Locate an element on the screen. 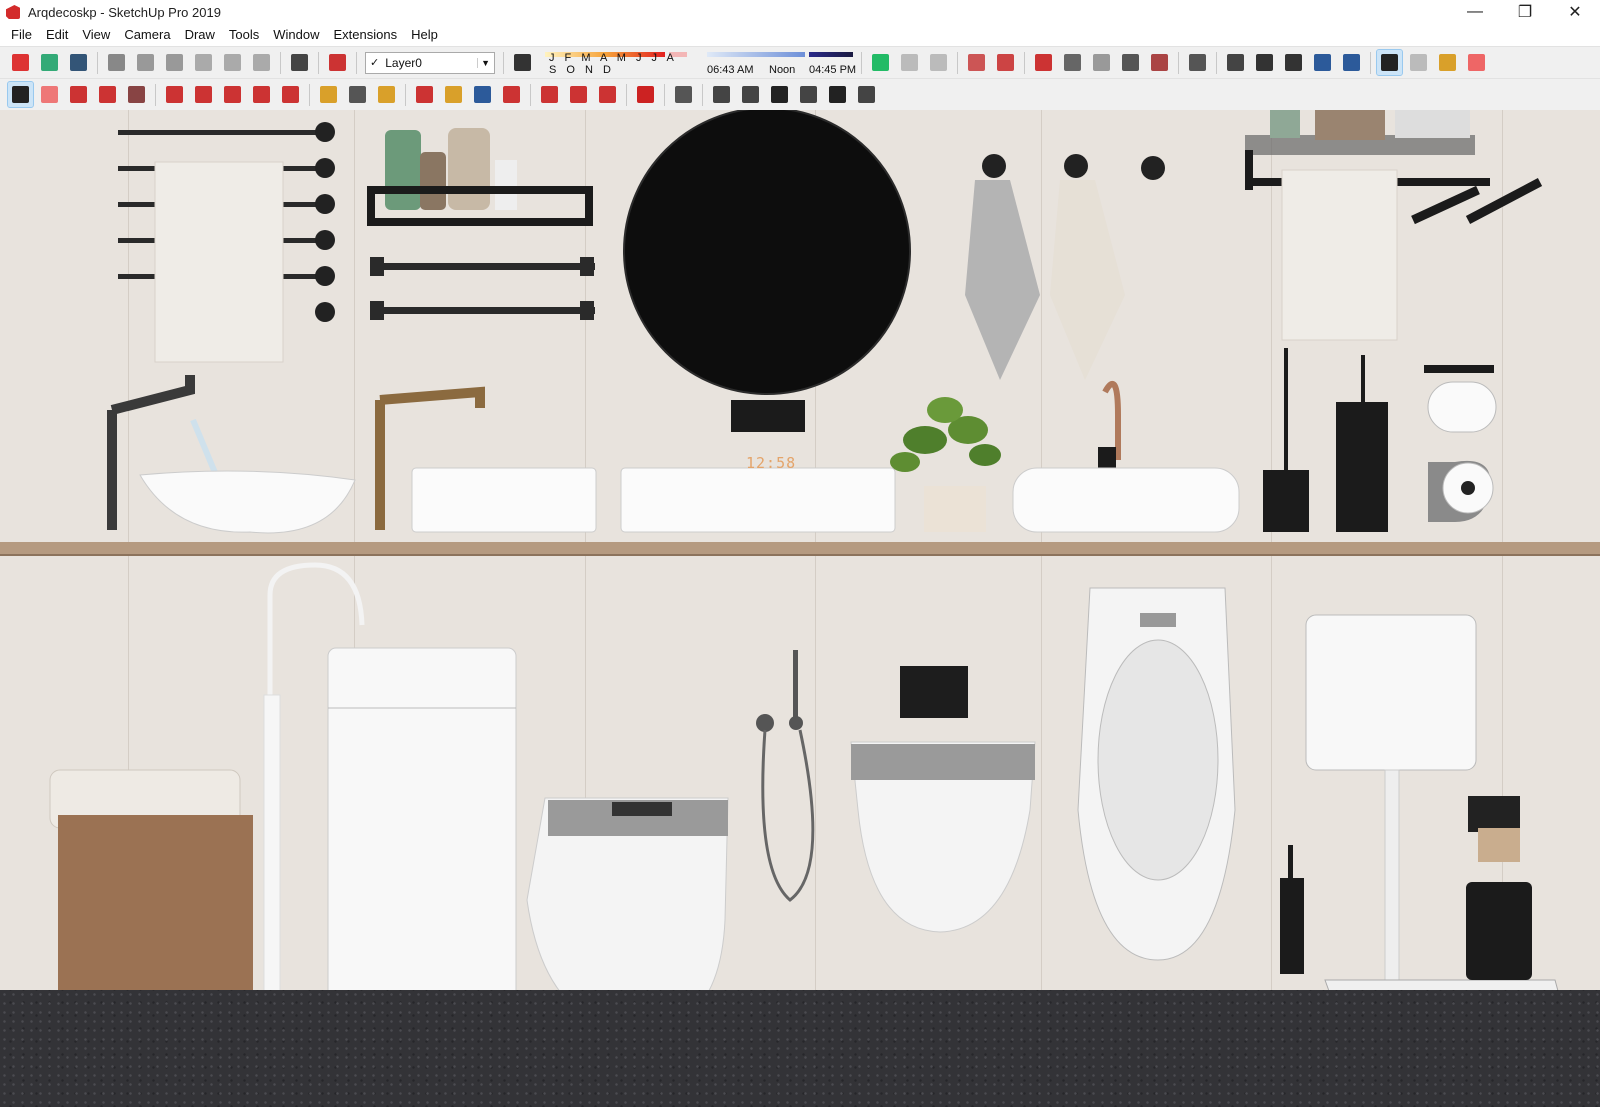 This screenshot has width=1600, height=1107. layer-dropdown: ✓ Layer0 ▼ is located at coordinates (430, 62).